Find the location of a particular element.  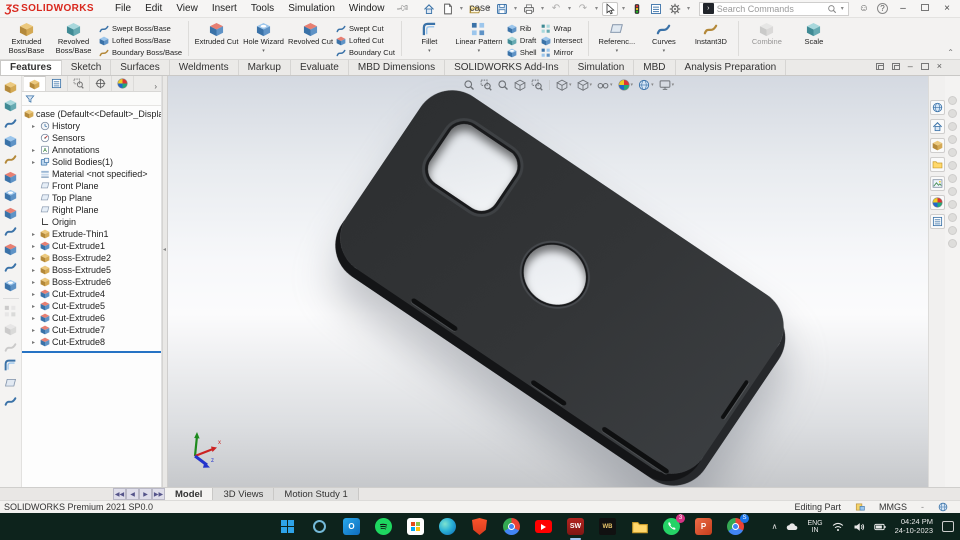

rollback-bar is located at coordinates (91, 352).